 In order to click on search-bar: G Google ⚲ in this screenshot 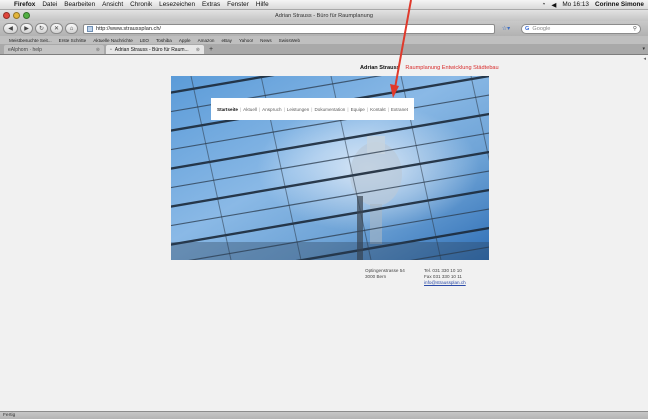, I will do `click(581, 28)`.